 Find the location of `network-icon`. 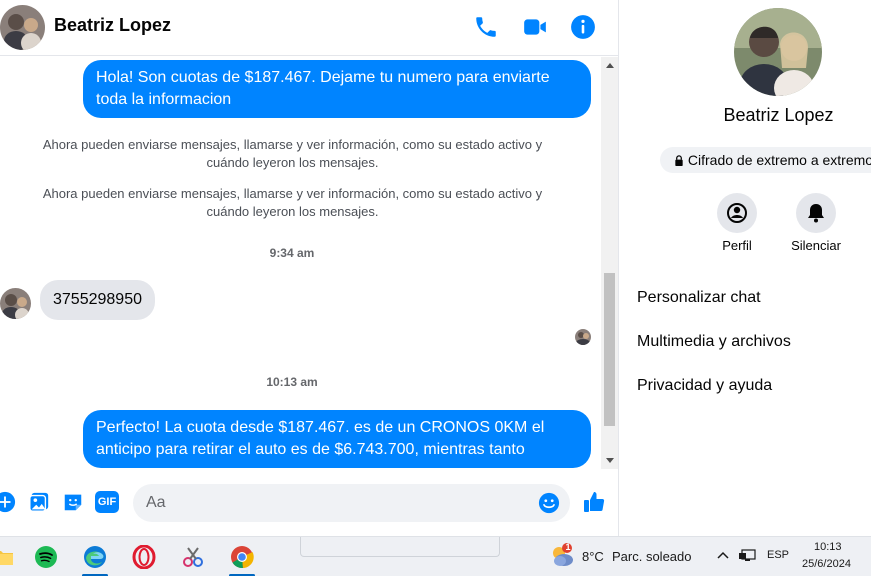

network-icon is located at coordinates (747, 555).